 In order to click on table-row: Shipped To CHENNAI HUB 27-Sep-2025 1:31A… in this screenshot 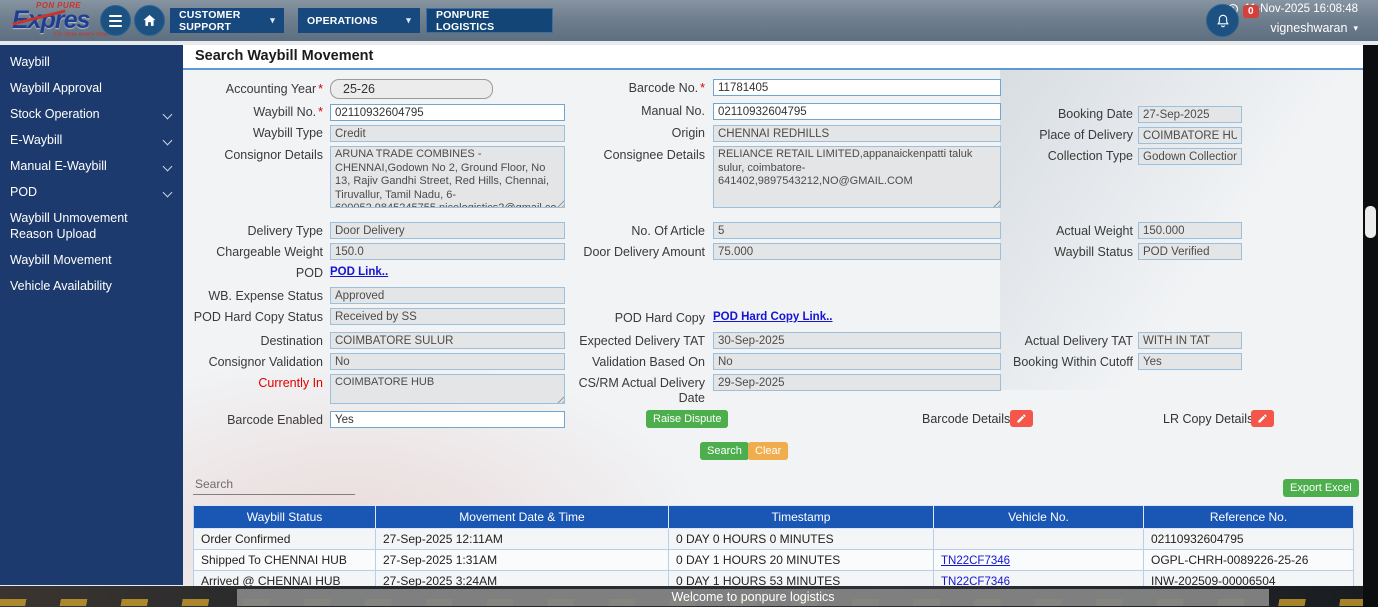, I will do `click(774, 560)`.